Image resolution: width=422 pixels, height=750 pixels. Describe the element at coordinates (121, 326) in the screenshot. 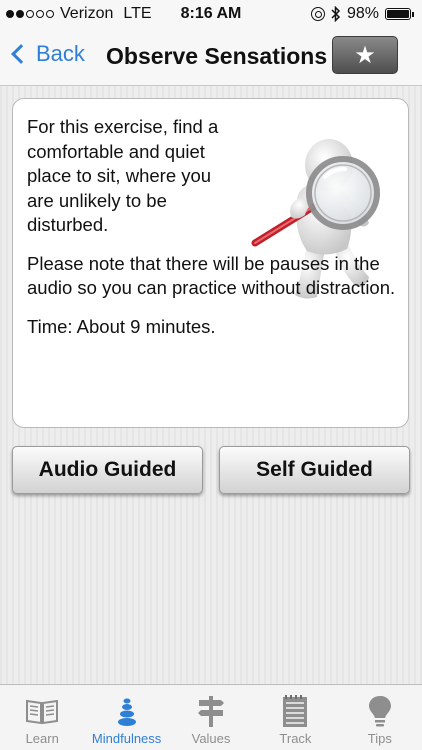

I see `exercise-duration: Time: About 9 minutes.` at that location.